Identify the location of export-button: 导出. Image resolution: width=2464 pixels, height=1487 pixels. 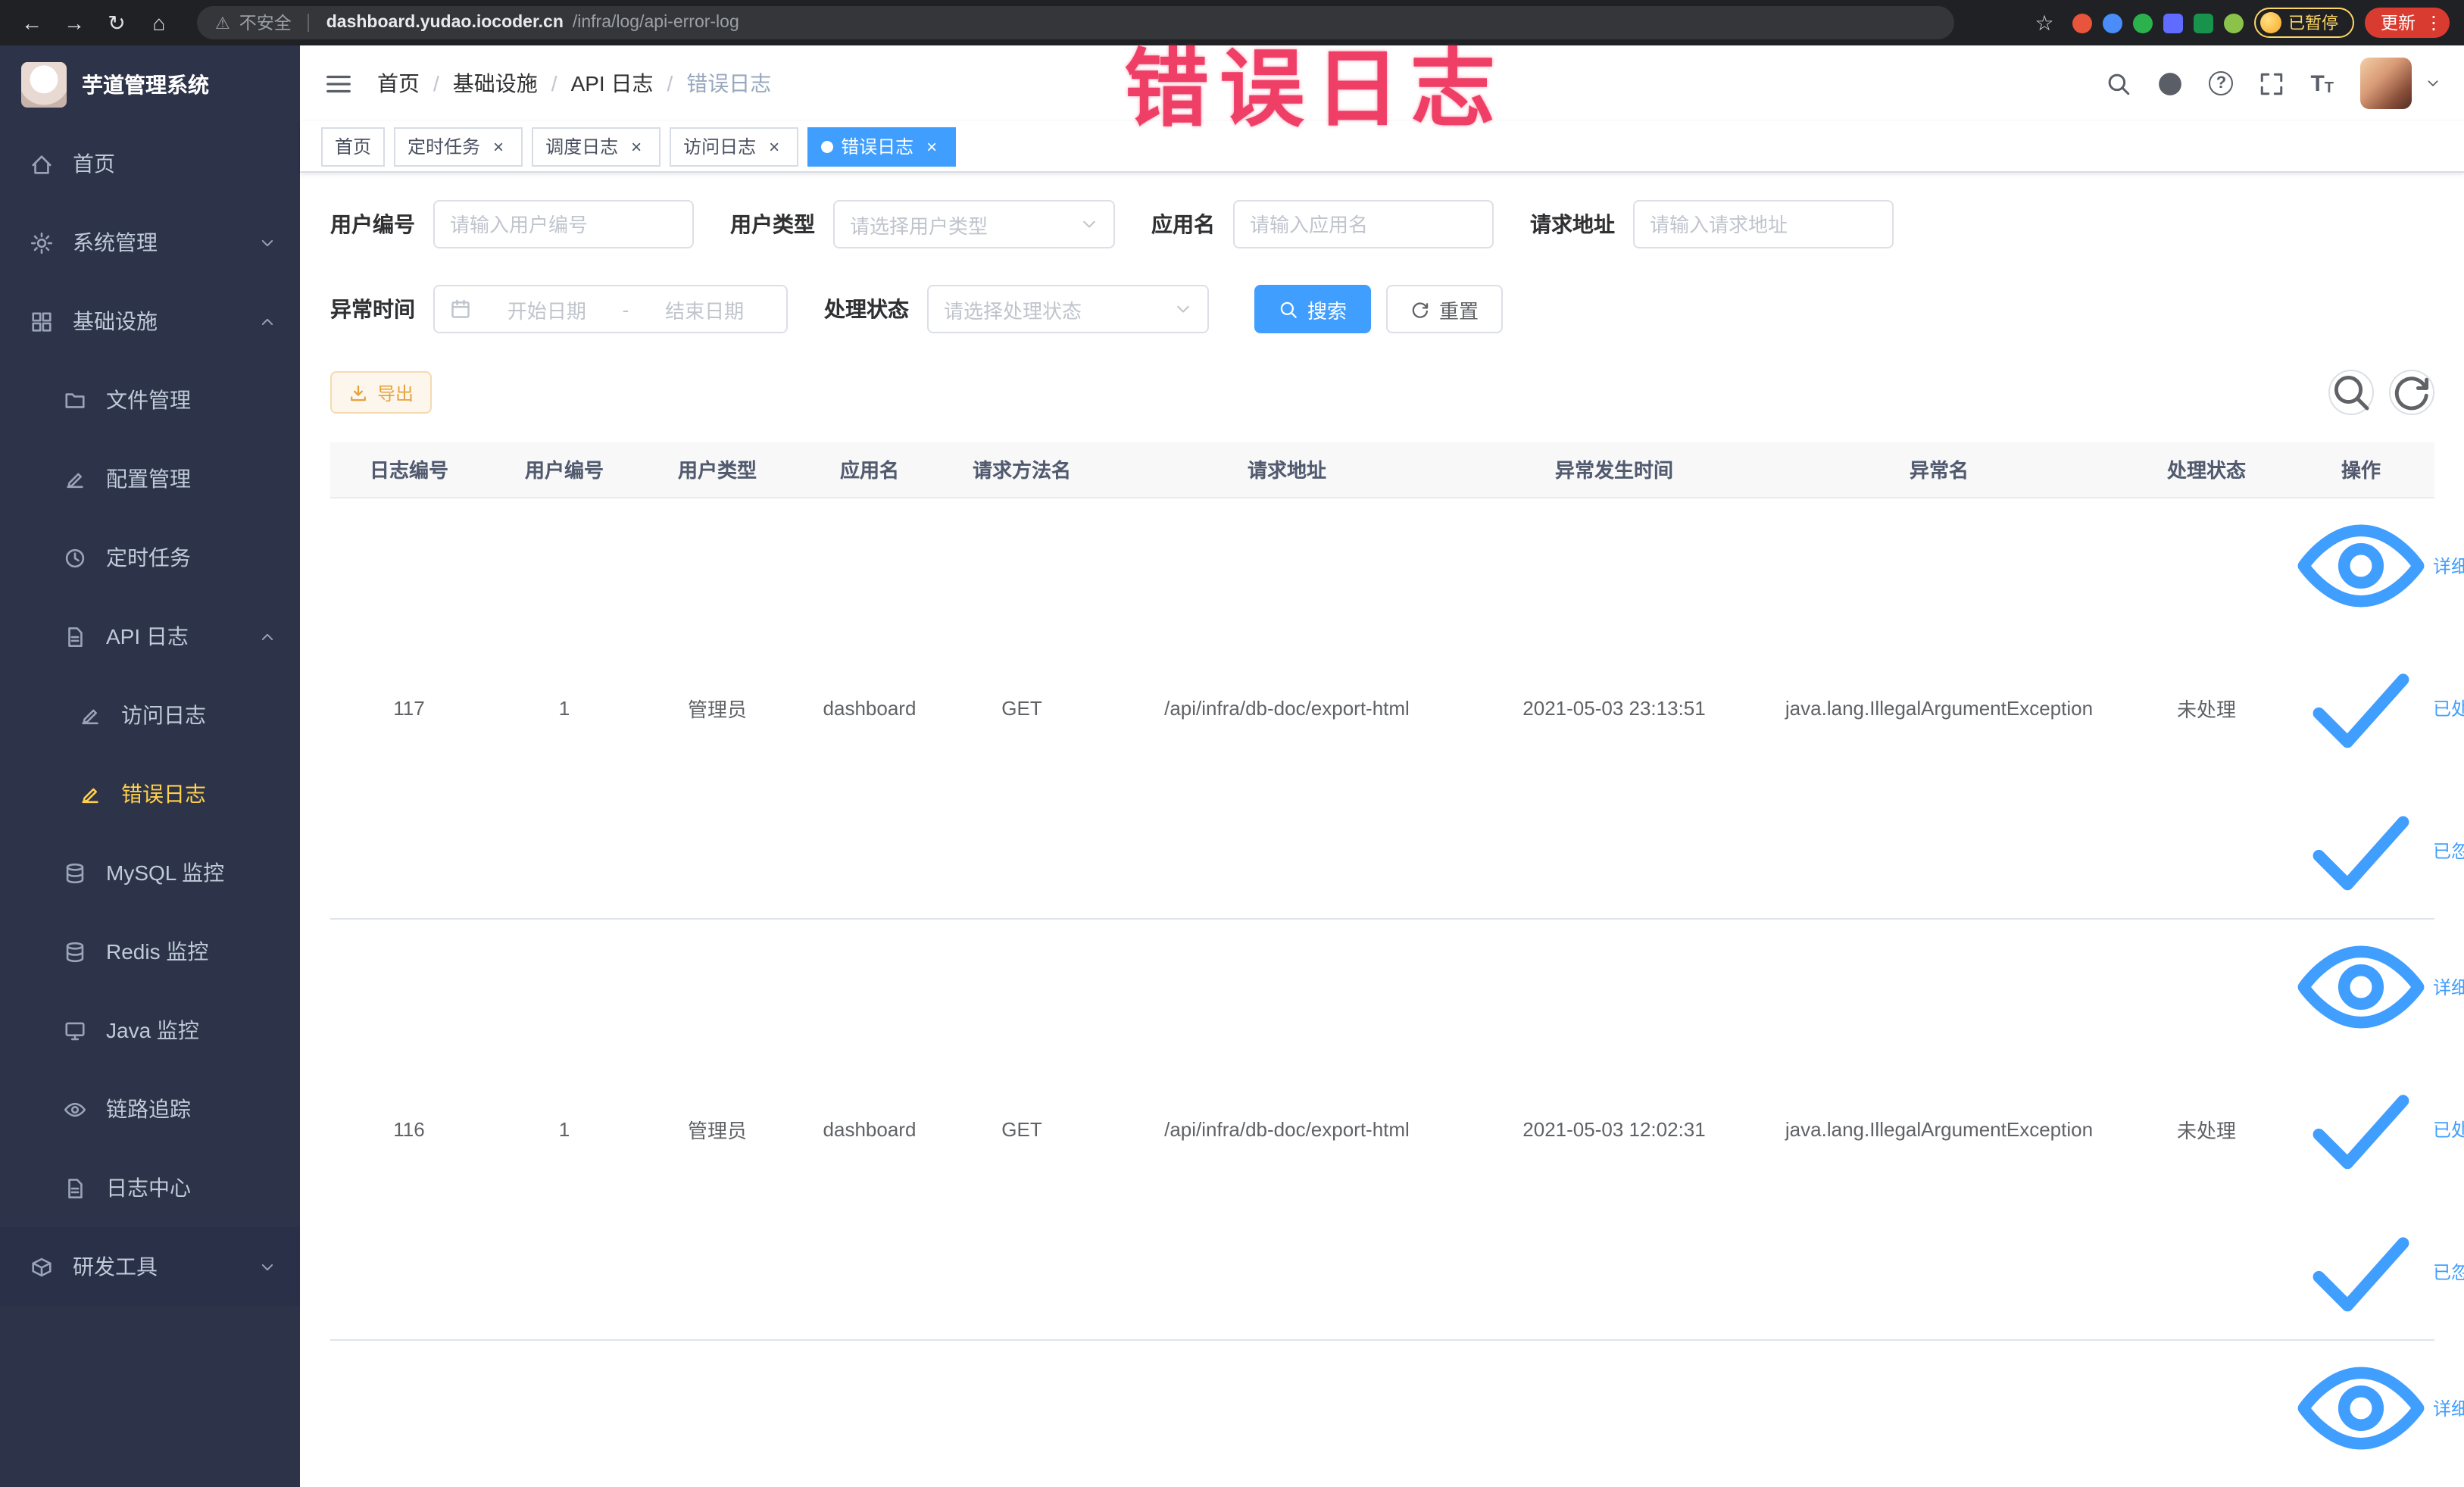
(381, 392).